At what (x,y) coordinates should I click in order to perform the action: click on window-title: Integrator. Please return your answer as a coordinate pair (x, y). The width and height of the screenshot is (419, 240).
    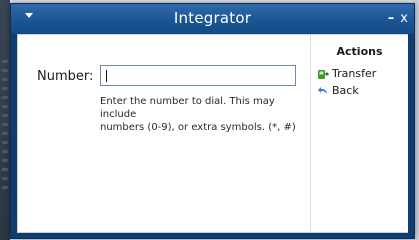
    Looking at the image, I should click on (212, 18).